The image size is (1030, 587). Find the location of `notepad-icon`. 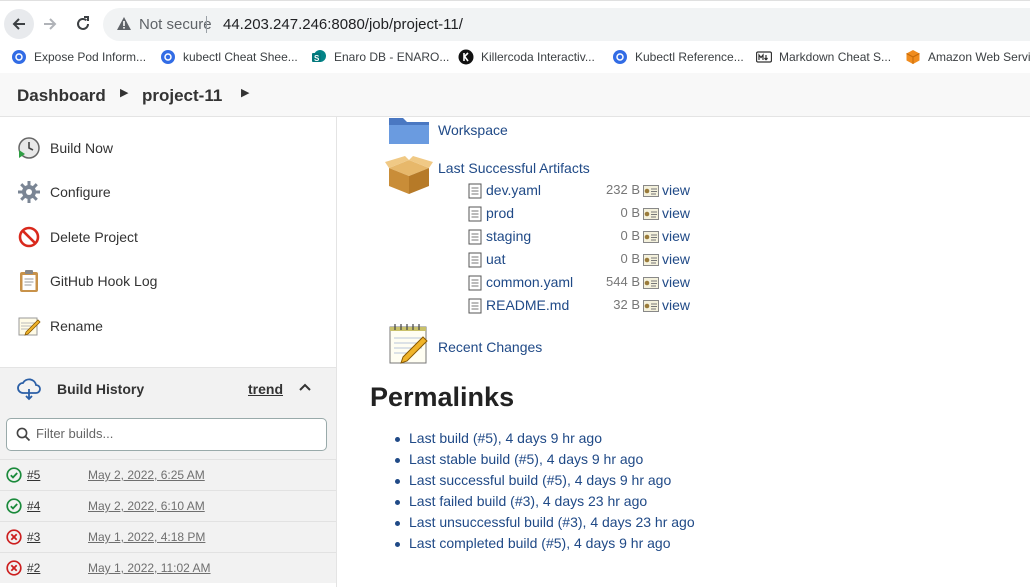

notepad-icon is located at coordinates (408, 344).